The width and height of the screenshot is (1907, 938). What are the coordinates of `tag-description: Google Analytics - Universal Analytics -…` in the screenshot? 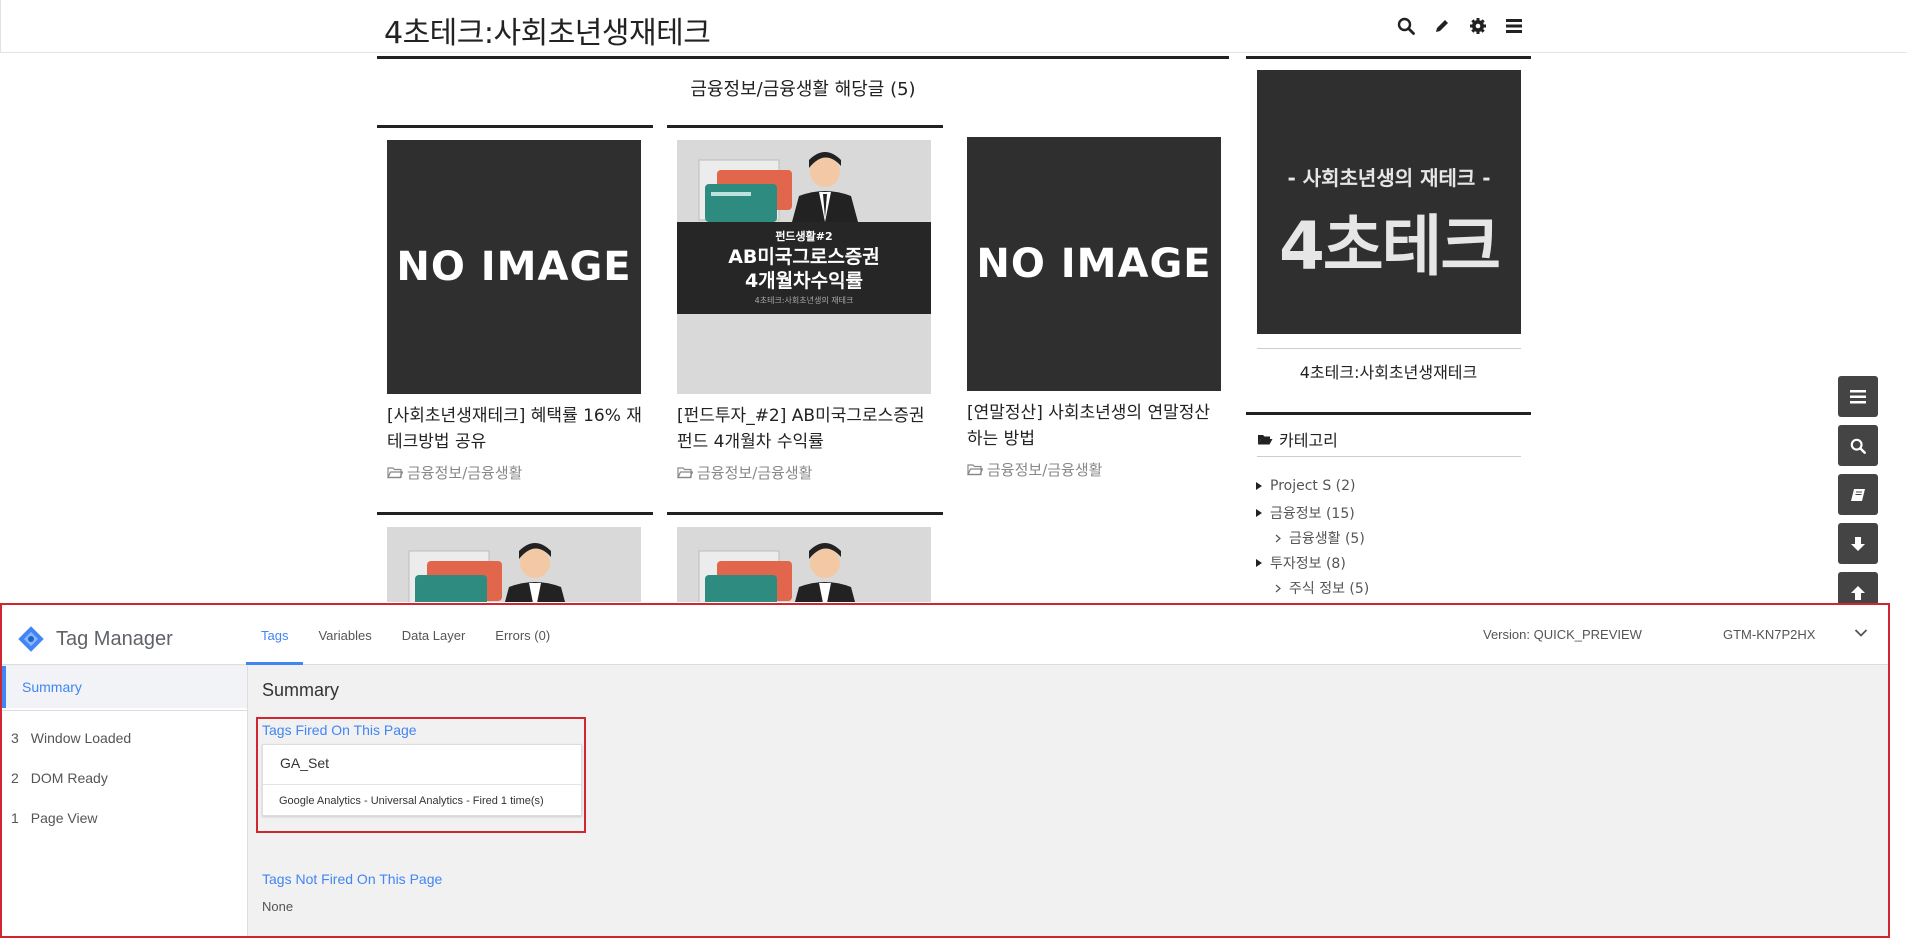 It's located at (411, 801).